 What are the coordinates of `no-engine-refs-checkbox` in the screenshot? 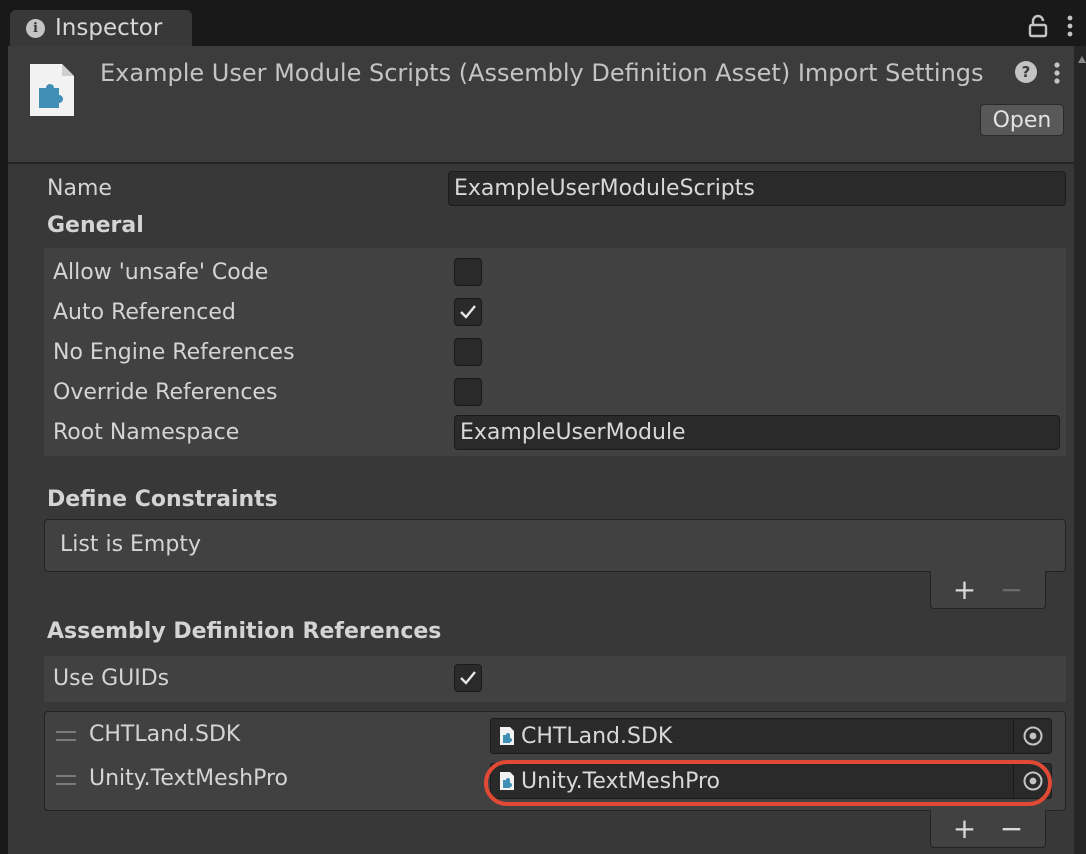 It's located at (468, 352).